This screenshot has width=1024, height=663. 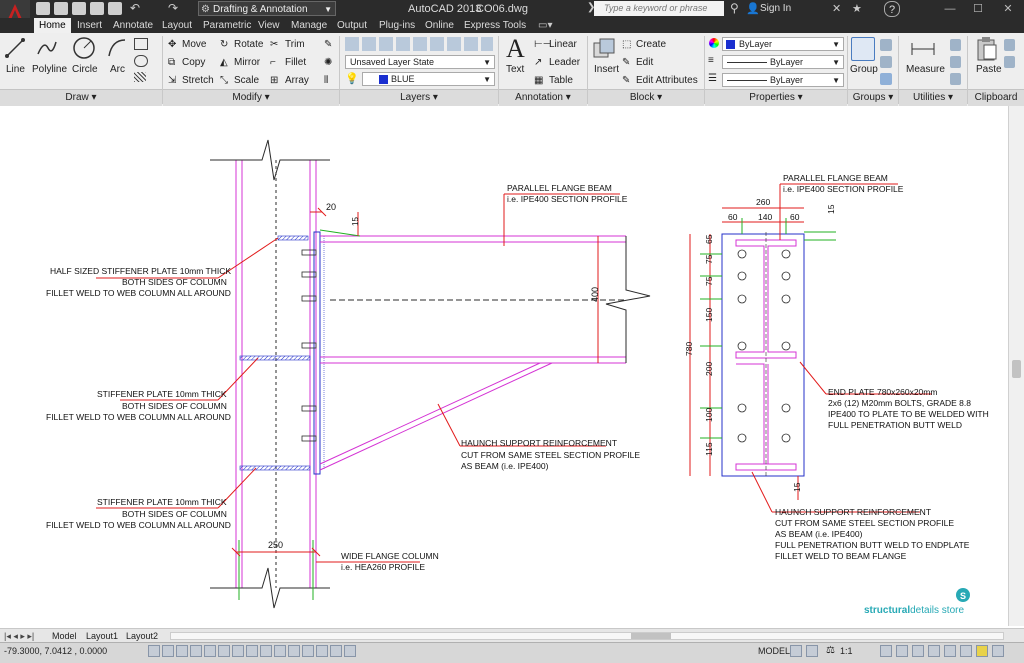 What do you see at coordinates (198, 80) in the screenshot?
I see `stretch-tool: Stretch` at bounding box center [198, 80].